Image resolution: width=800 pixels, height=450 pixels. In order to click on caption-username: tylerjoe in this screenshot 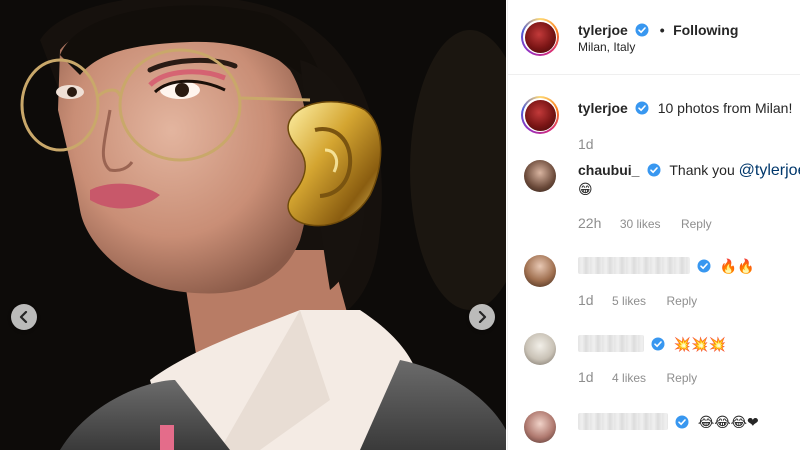, I will do `click(603, 108)`.